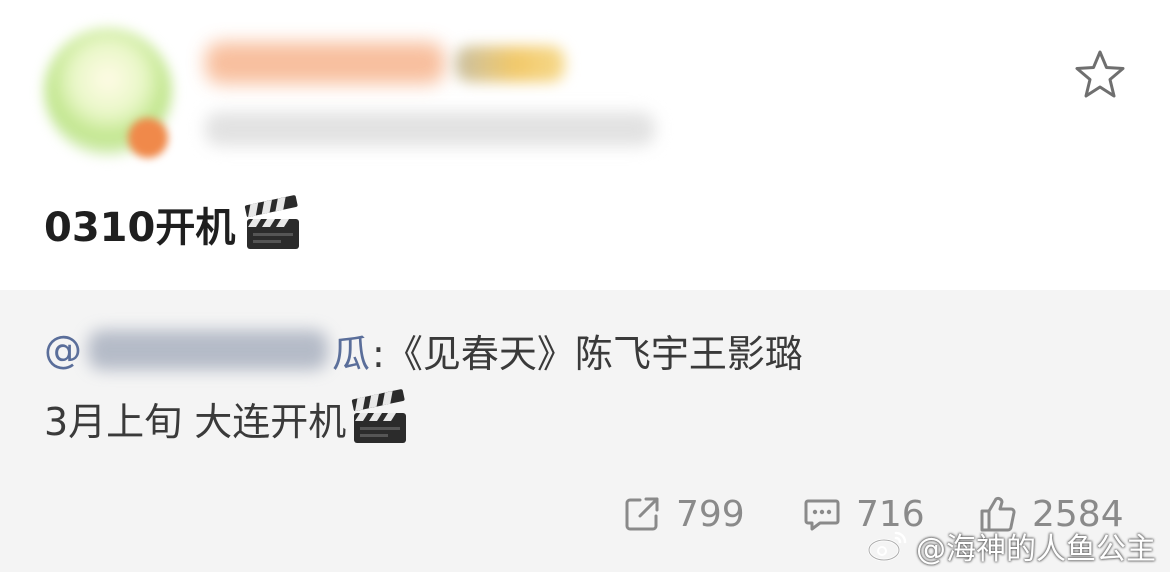  I want to click on repost-line-1: @ 瓜 :《见春天》陈飞宇王影璐, so click(423, 350).